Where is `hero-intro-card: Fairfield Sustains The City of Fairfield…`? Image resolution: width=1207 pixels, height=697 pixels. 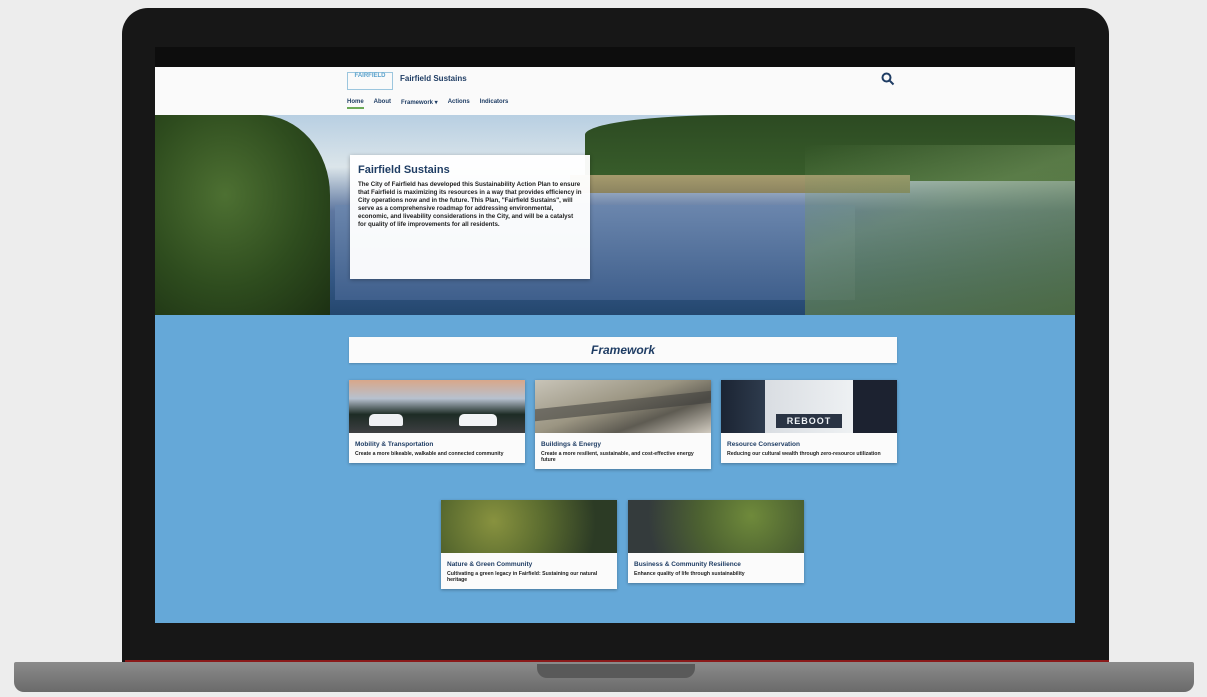 hero-intro-card: Fairfield Sustains The City of Fairfield… is located at coordinates (470, 217).